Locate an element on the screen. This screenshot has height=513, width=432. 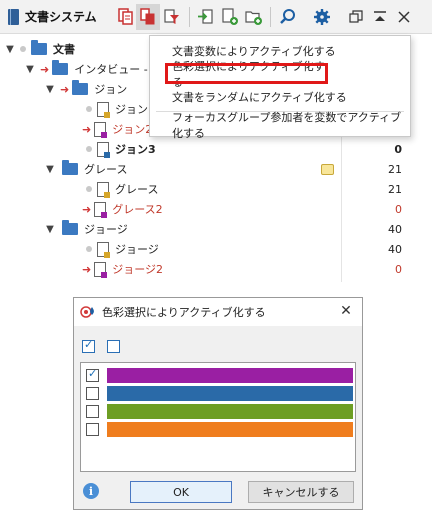
tree-label: ジョン3 is located at coordinates (135, 149).